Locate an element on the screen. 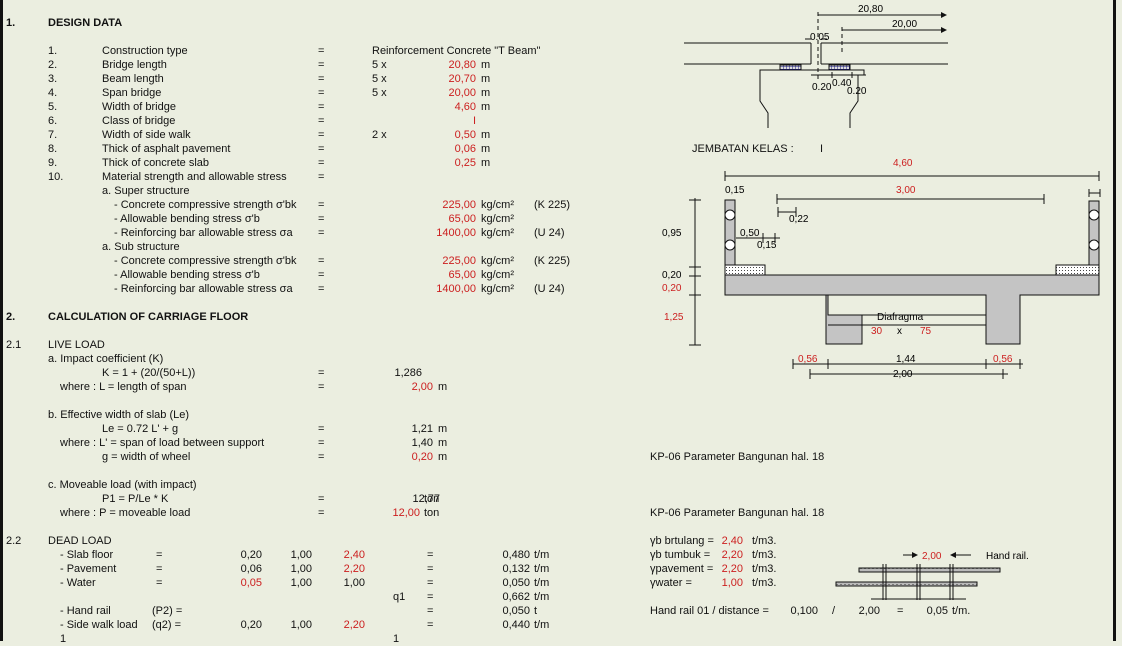 Image resolution: width=1122 pixels, height=646 pixels. dim-total-width: 4,60 is located at coordinates (903, 163).